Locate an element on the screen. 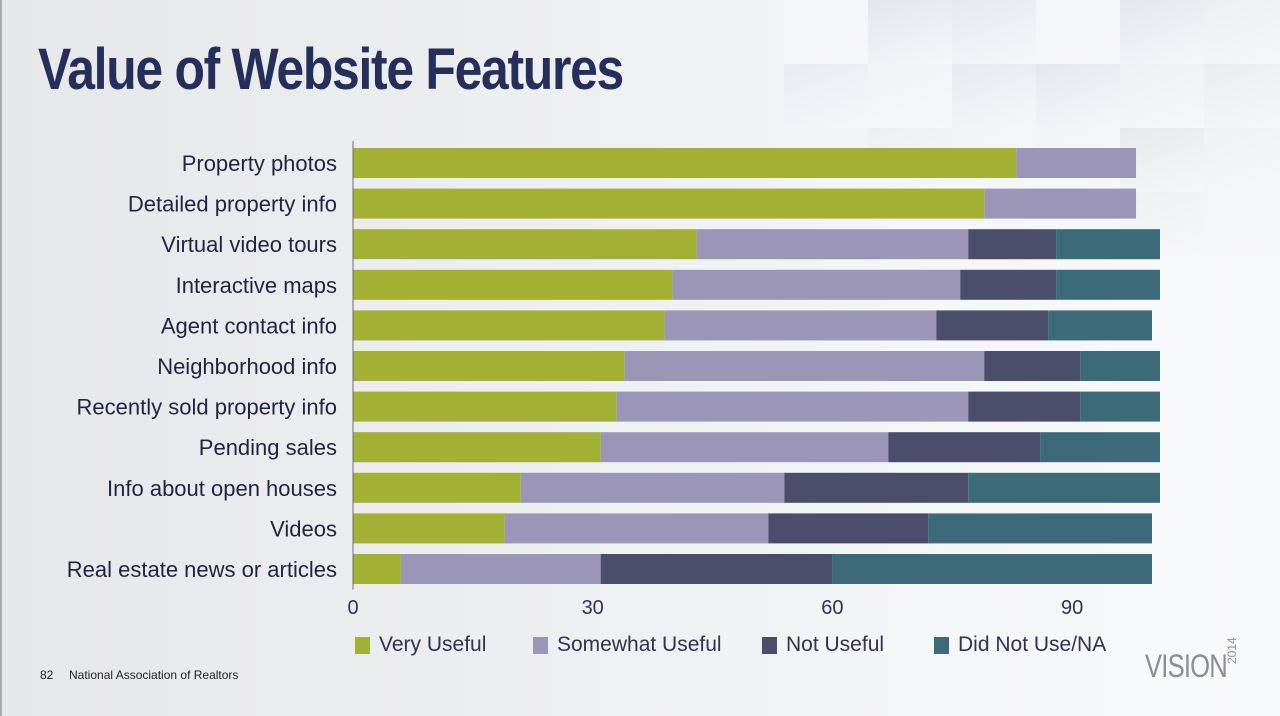 Image resolution: width=1280 pixels, height=716 pixels. legend-swatch-not-useful is located at coordinates (769, 645).